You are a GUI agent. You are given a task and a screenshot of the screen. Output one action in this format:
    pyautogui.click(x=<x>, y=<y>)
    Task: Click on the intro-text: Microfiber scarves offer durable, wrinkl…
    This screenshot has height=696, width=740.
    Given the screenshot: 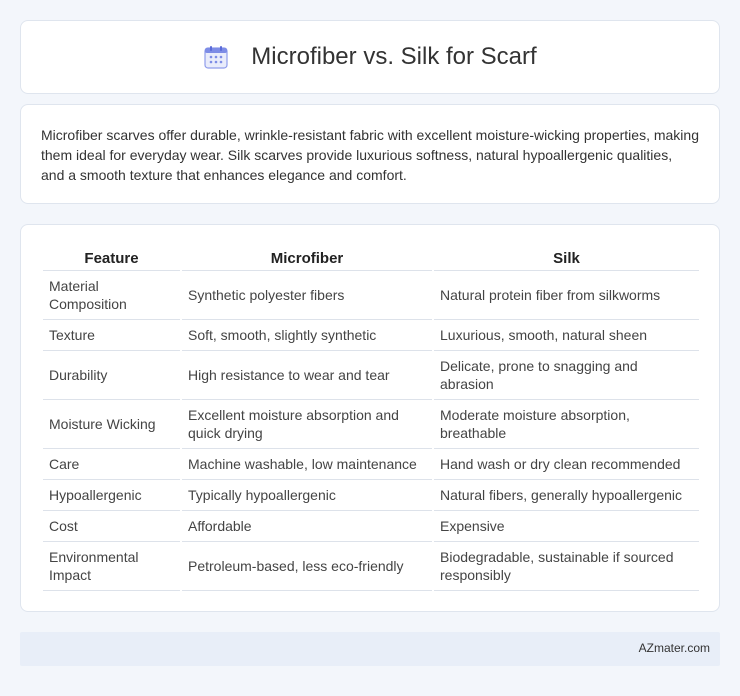 What is the action you would take?
    pyautogui.click(x=370, y=155)
    